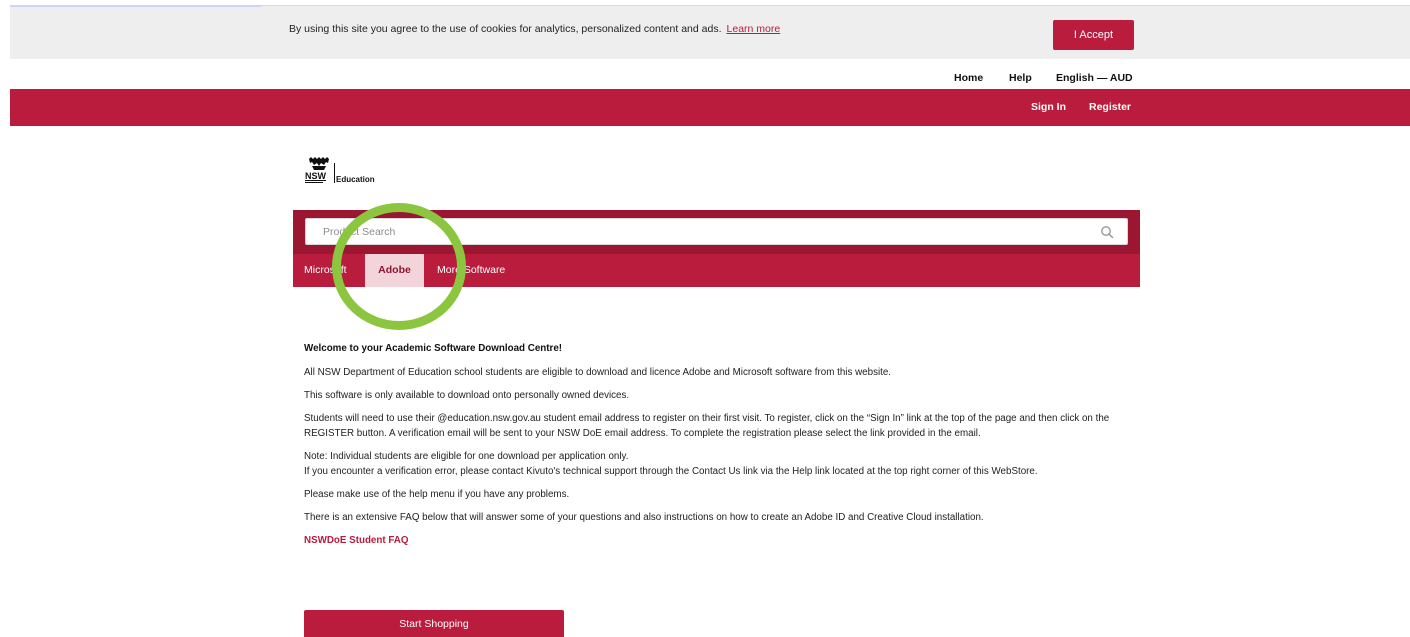 The image size is (1410, 637). What do you see at coordinates (136, 6) in the screenshot?
I see `cookie-banner-accent` at bounding box center [136, 6].